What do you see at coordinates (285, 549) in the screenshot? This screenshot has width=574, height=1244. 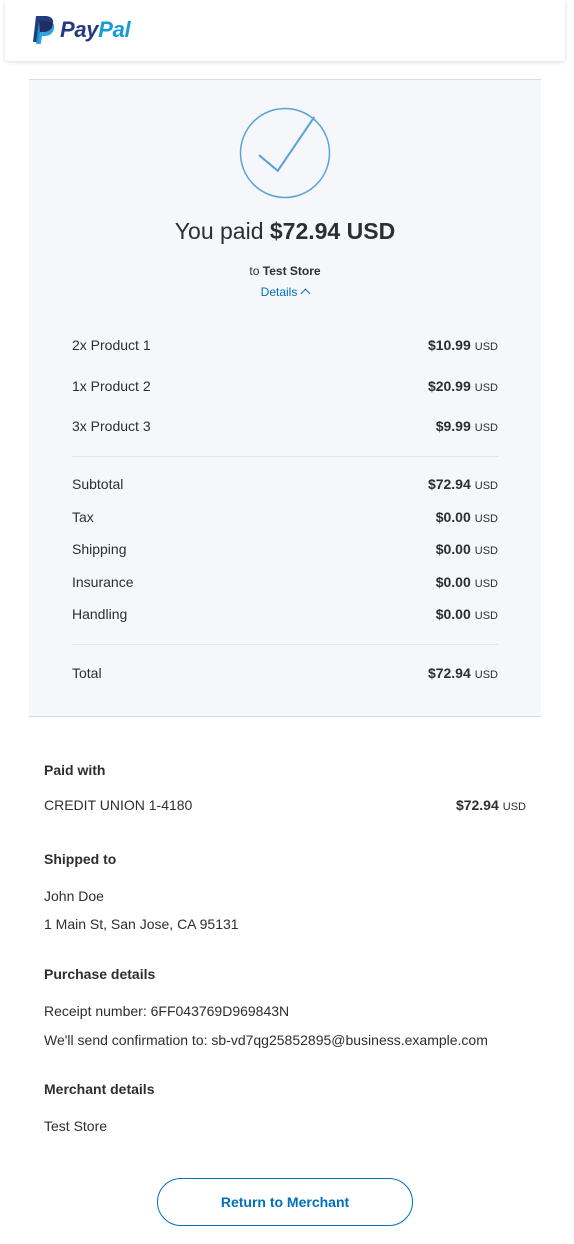 I see `shipping-row: Shipping $0.00 USD` at bounding box center [285, 549].